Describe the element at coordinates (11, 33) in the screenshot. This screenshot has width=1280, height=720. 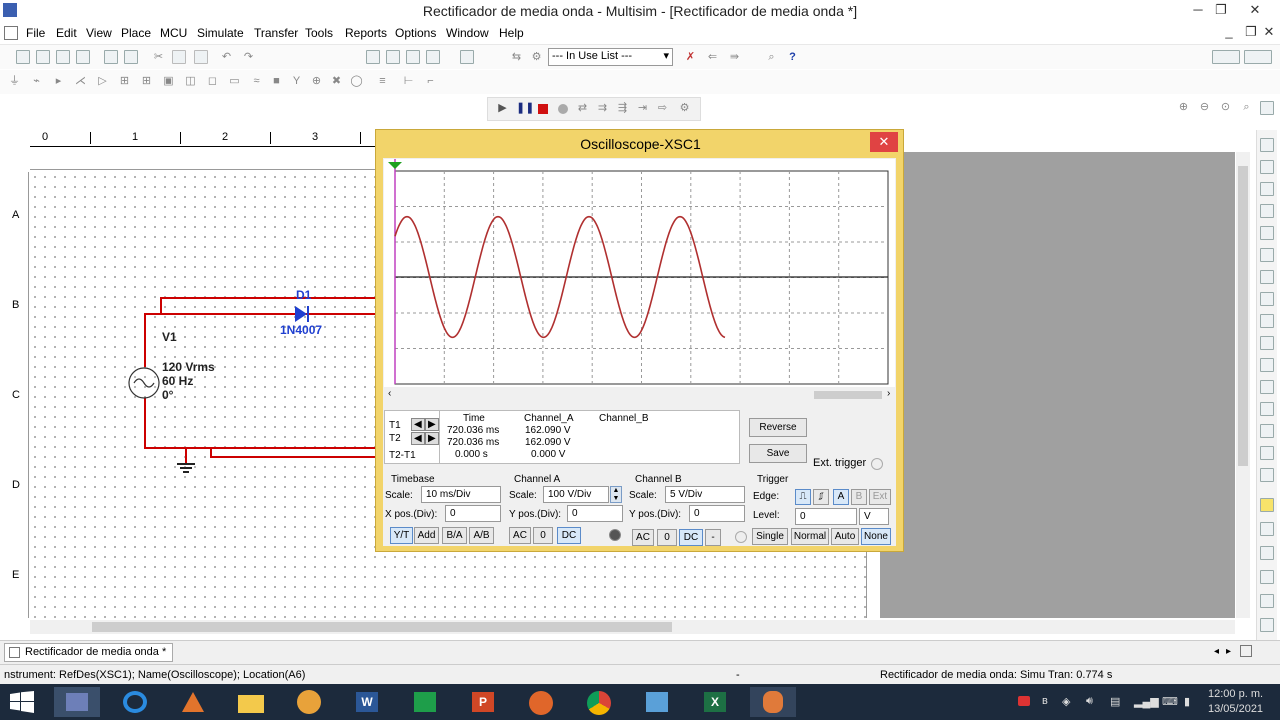
I see `document-icon` at that location.